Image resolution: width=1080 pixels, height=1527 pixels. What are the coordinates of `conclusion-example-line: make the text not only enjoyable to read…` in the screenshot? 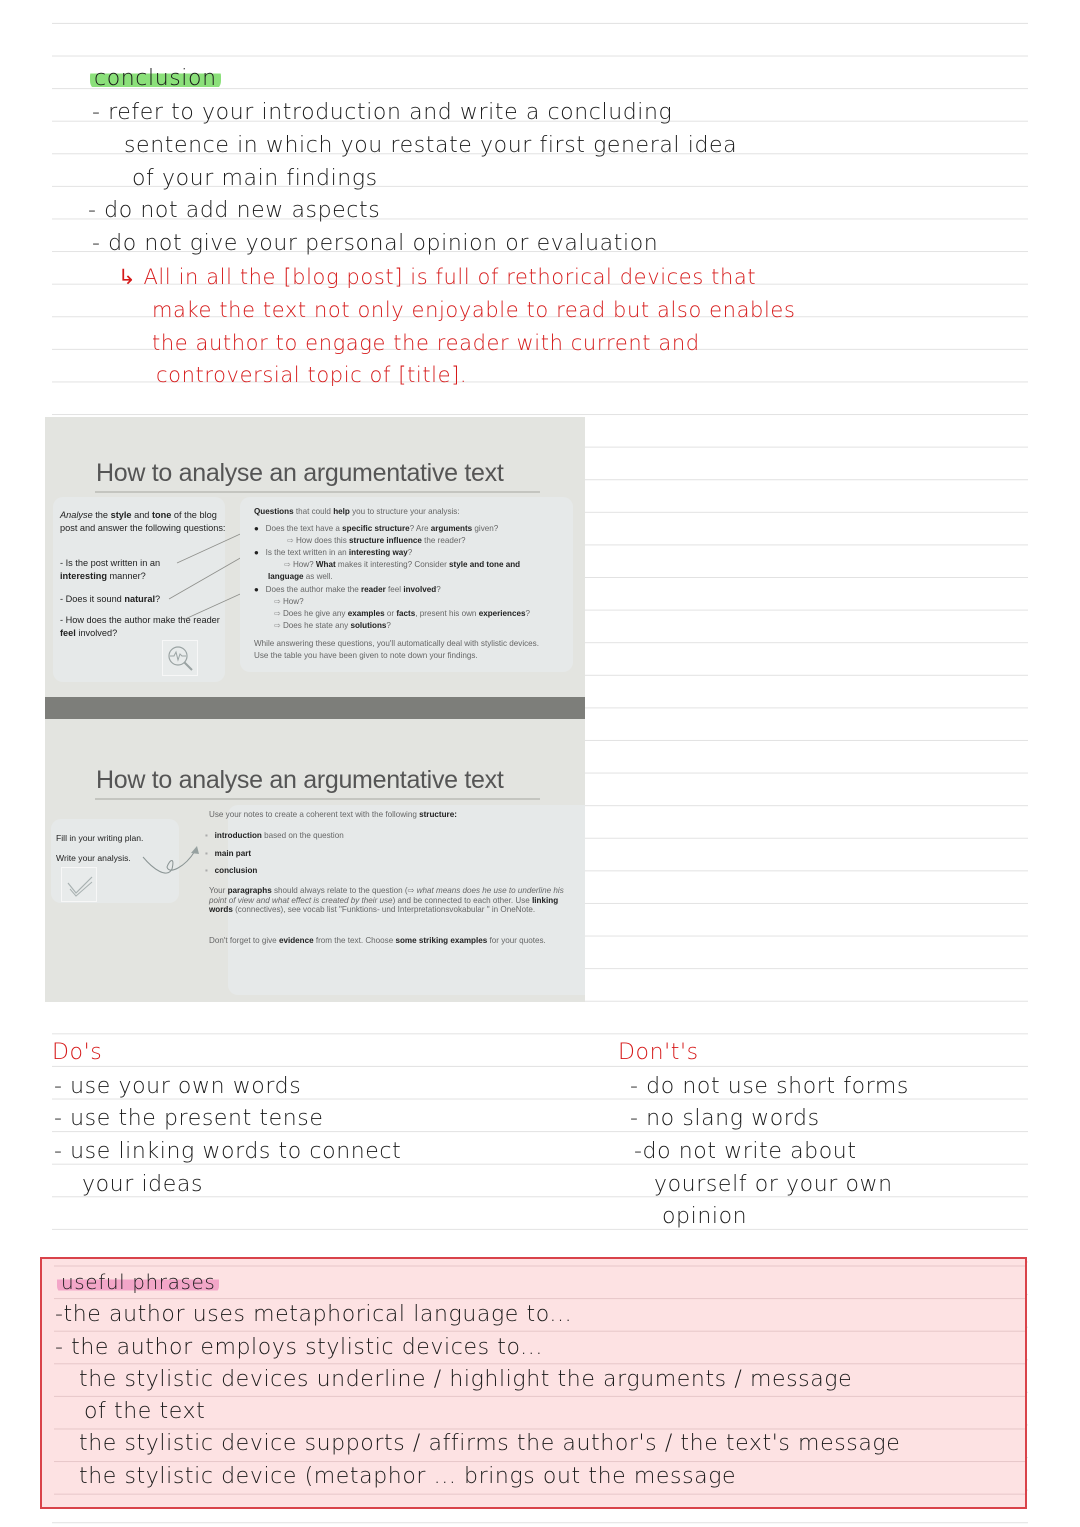 It's located at (474, 310).